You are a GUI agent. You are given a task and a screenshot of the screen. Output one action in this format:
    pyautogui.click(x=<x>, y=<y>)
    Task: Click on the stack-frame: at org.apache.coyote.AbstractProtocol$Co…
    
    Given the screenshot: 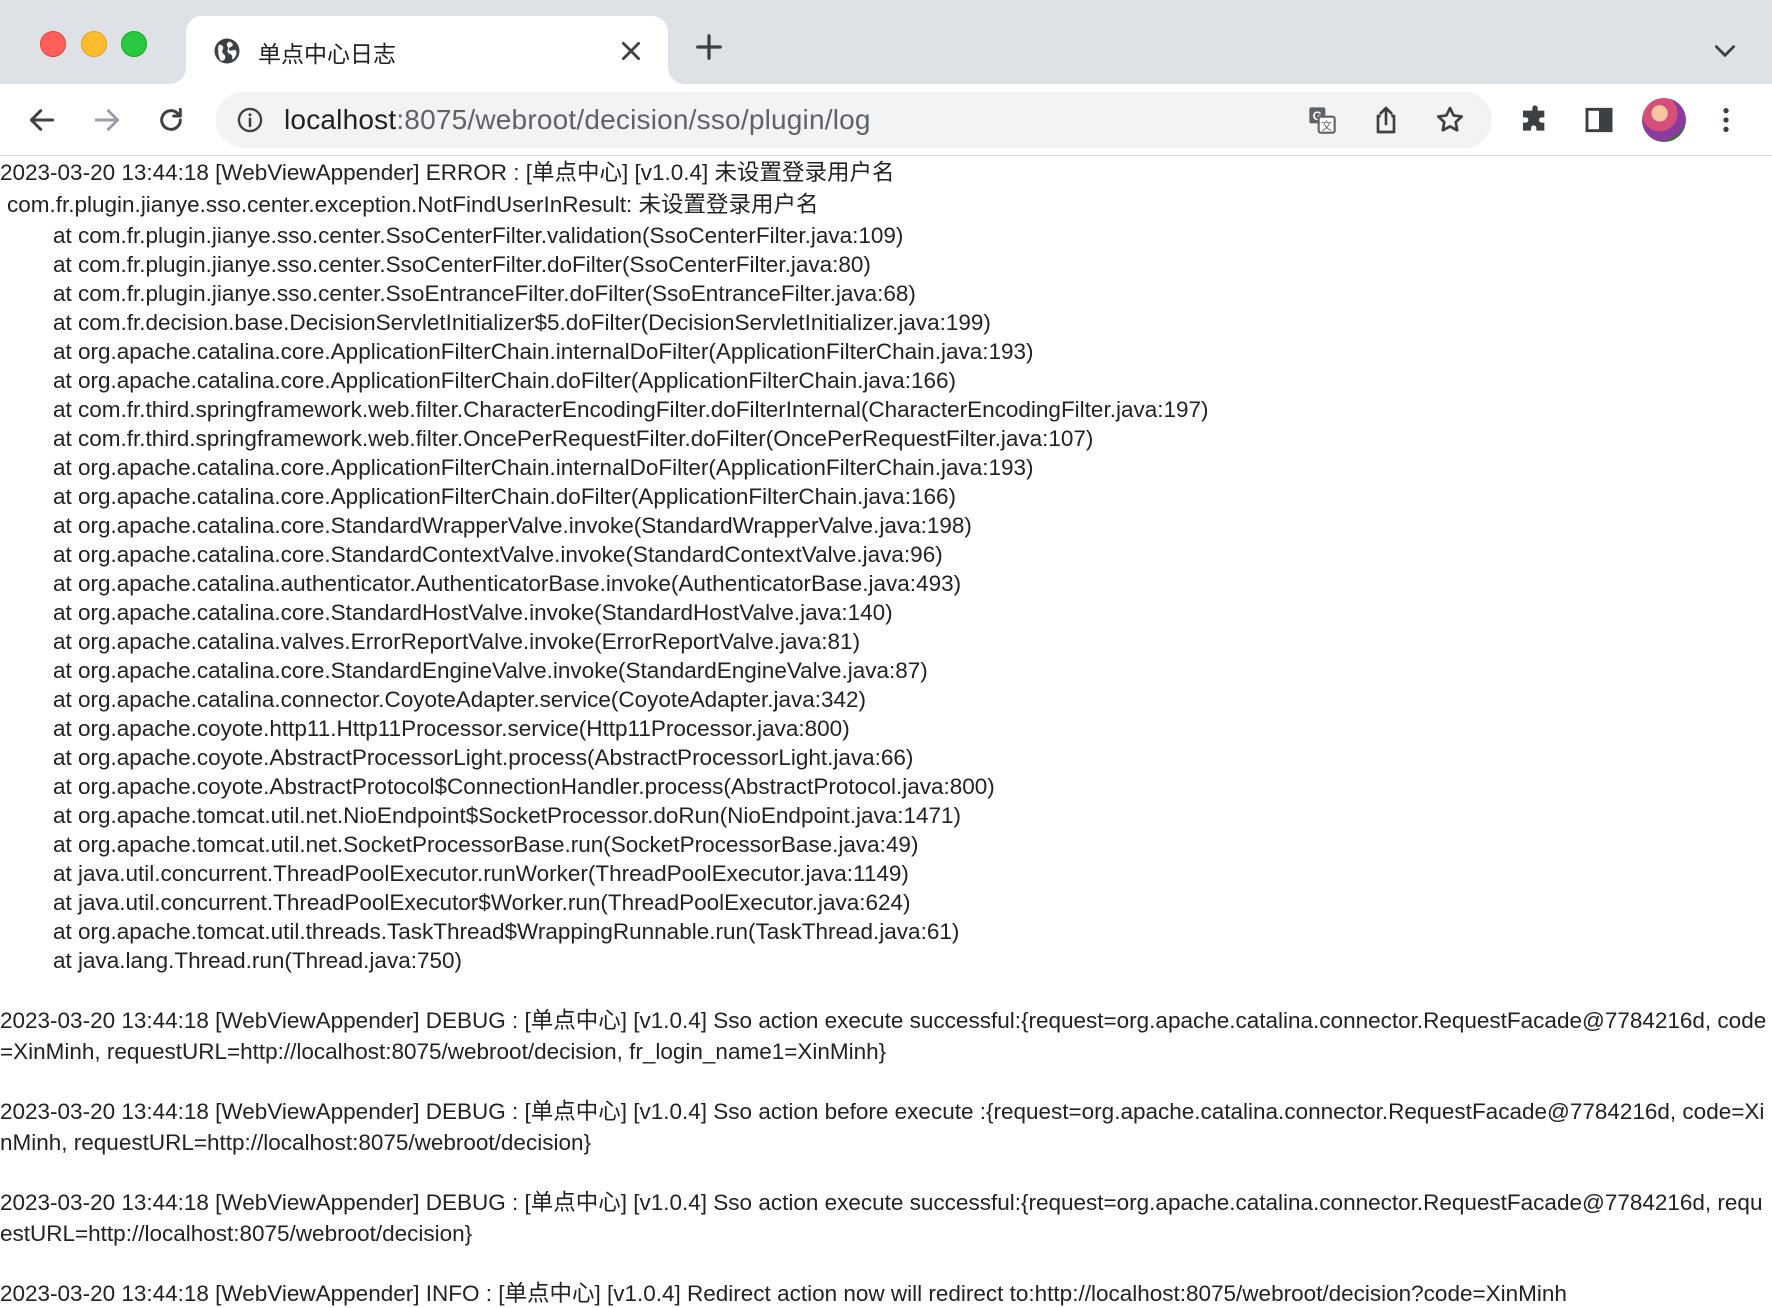 What is the action you would take?
    pyautogui.click(x=524, y=786)
    